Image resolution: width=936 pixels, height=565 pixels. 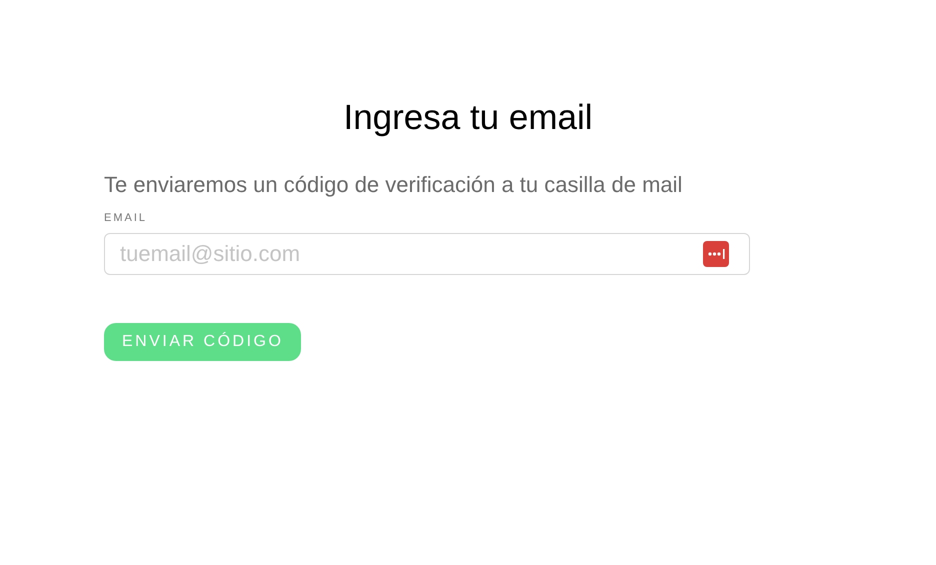 What do you see at coordinates (716, 253) in the screenshot?
I see `password-manager-icon` at bounding box center [716, 253].